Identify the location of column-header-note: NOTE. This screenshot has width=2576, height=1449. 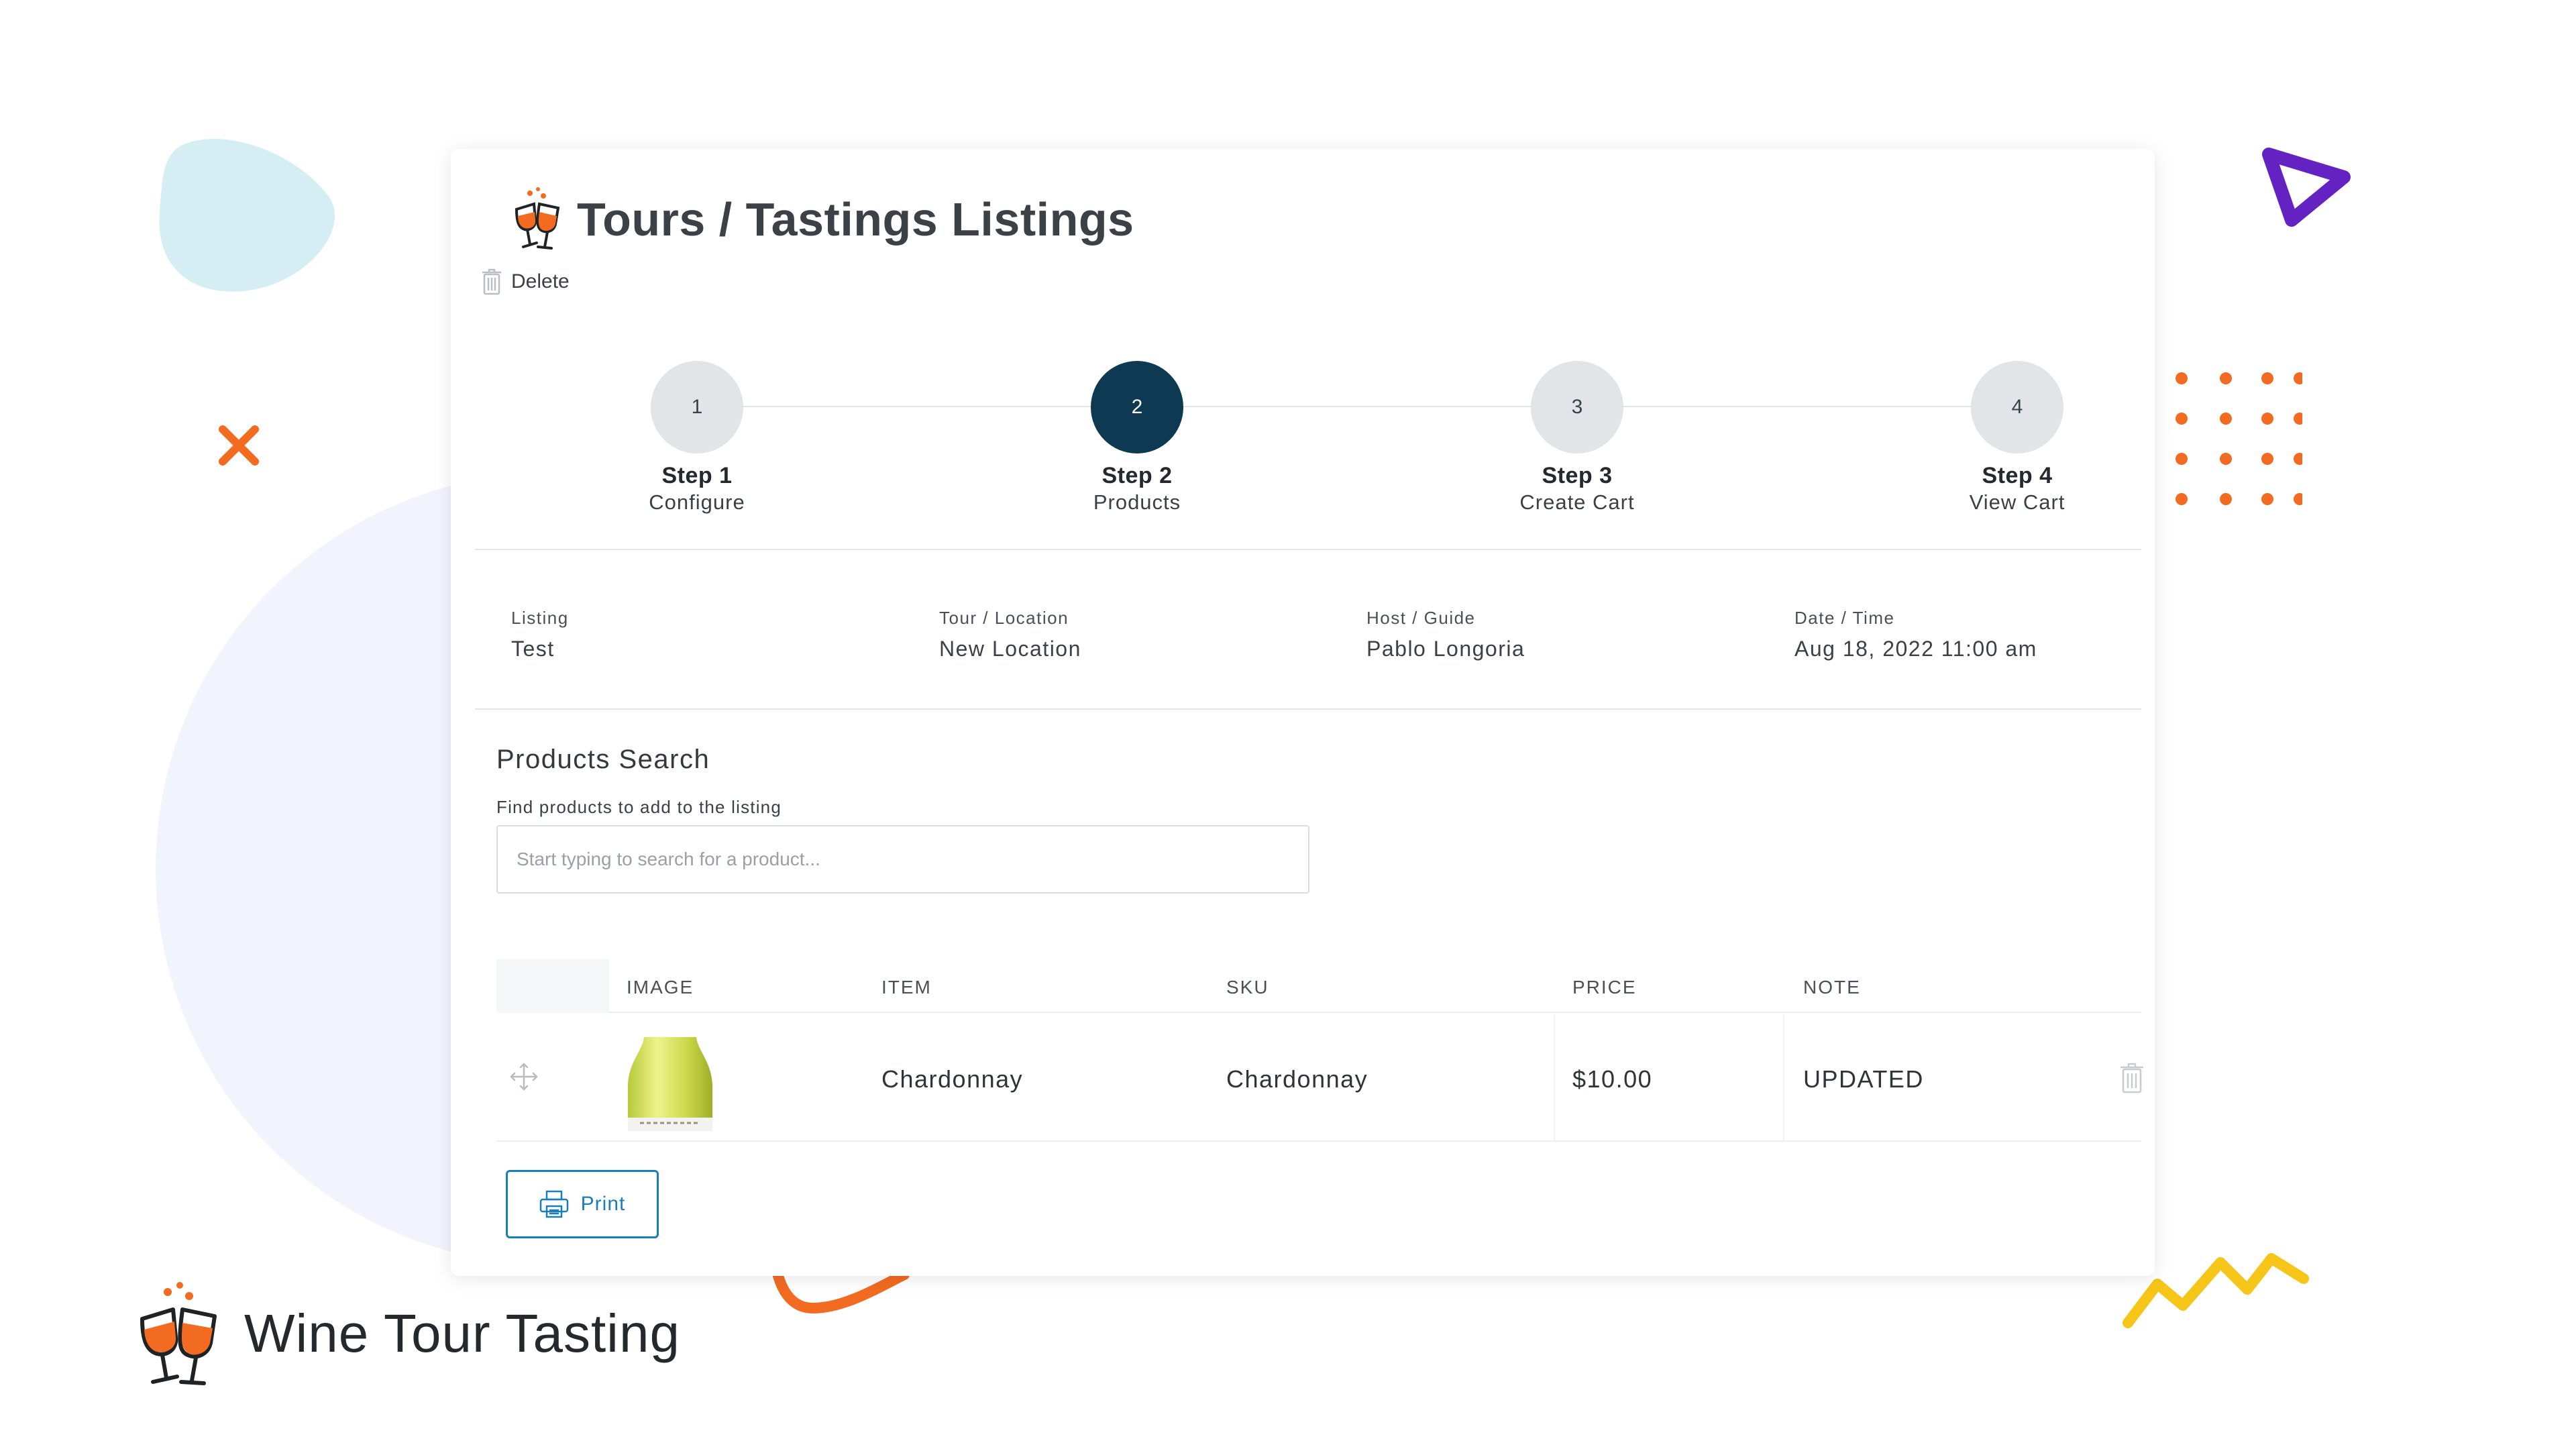
(1832, 987).